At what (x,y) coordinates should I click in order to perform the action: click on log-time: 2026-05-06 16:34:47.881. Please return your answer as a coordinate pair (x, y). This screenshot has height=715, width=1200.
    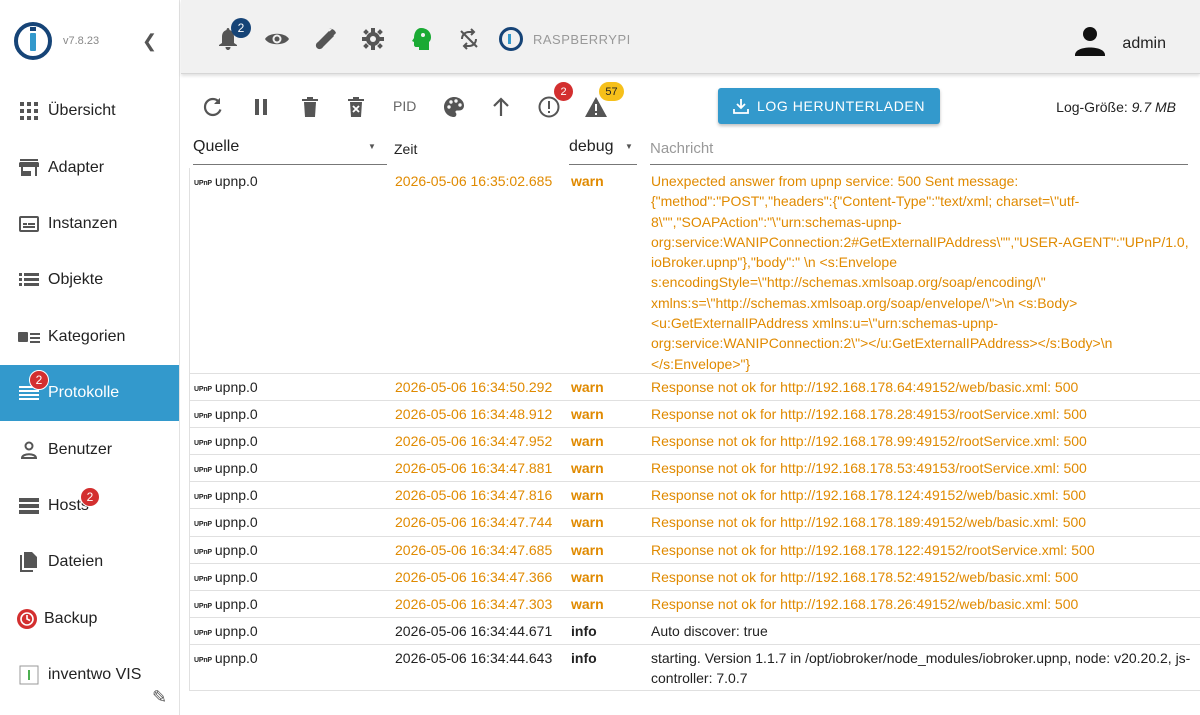
    Looking at the image, I should click on (474, 468).